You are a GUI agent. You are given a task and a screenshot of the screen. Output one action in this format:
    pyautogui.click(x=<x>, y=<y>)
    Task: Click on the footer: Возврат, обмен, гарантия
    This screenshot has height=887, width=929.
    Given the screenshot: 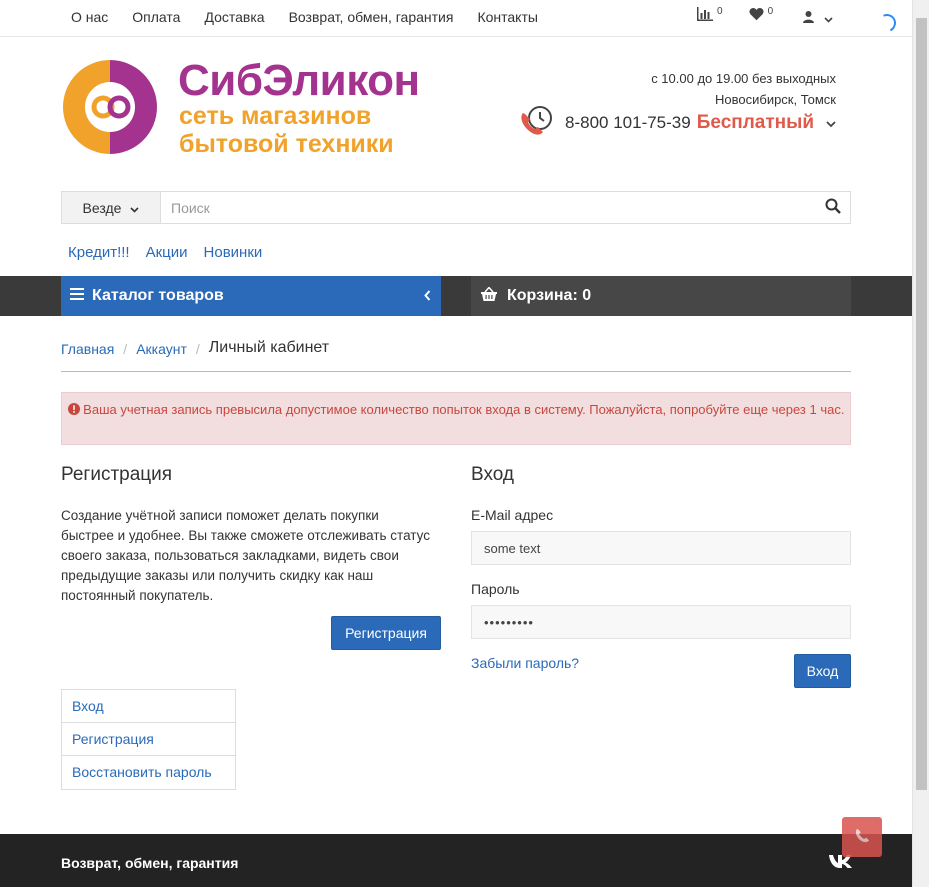 What is the action you would take?
    pyautogui.click(x=456, y=860)
    